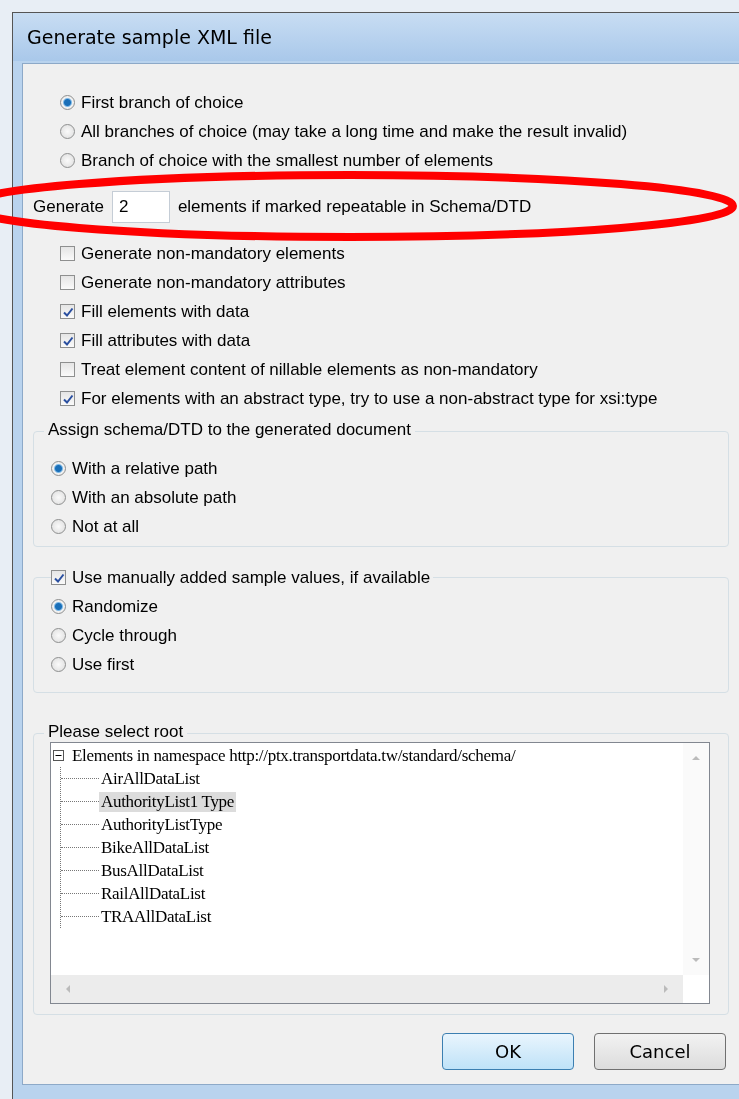 Image resolution: width=739 pixels, height=1099 pixels. Describe the element at coordinates (389, 606) in the screenshot. I see `radio-option: Randomize` at that location.